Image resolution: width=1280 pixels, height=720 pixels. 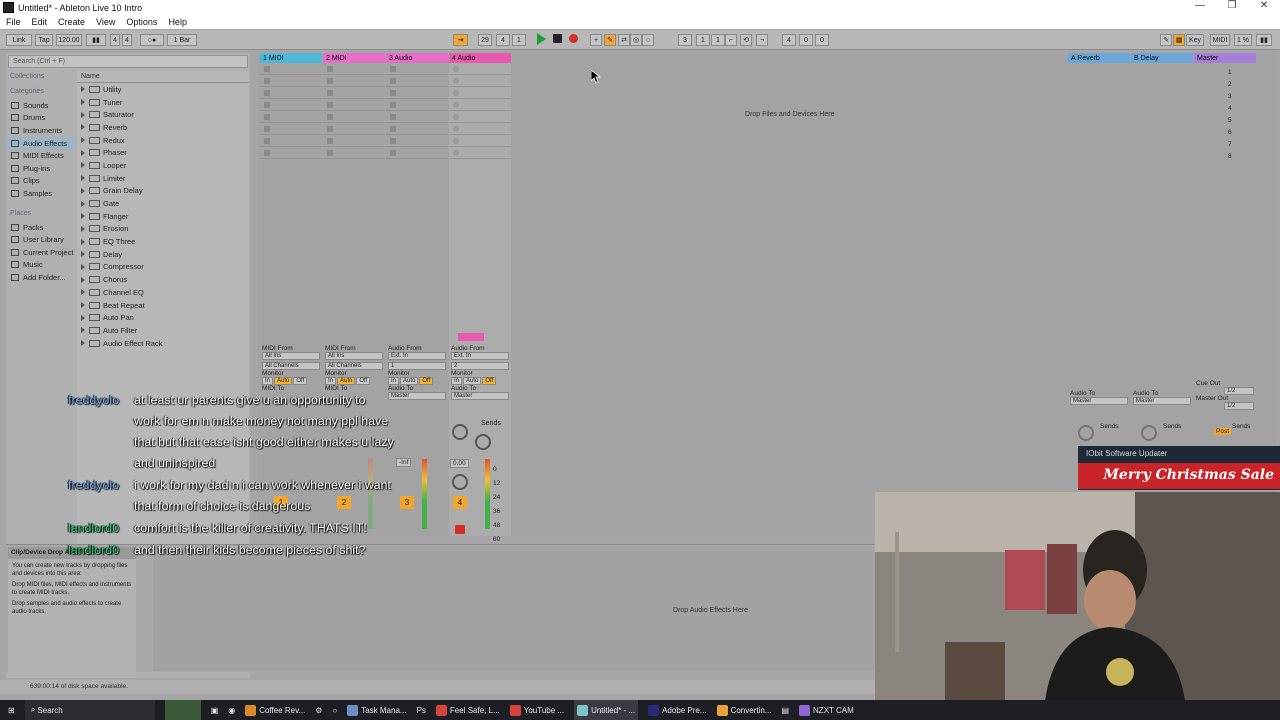 What do you see at coordinates (163, 152) in the screenshot?
I see `browser-item: Phaser` at bounding box center [163, 152].